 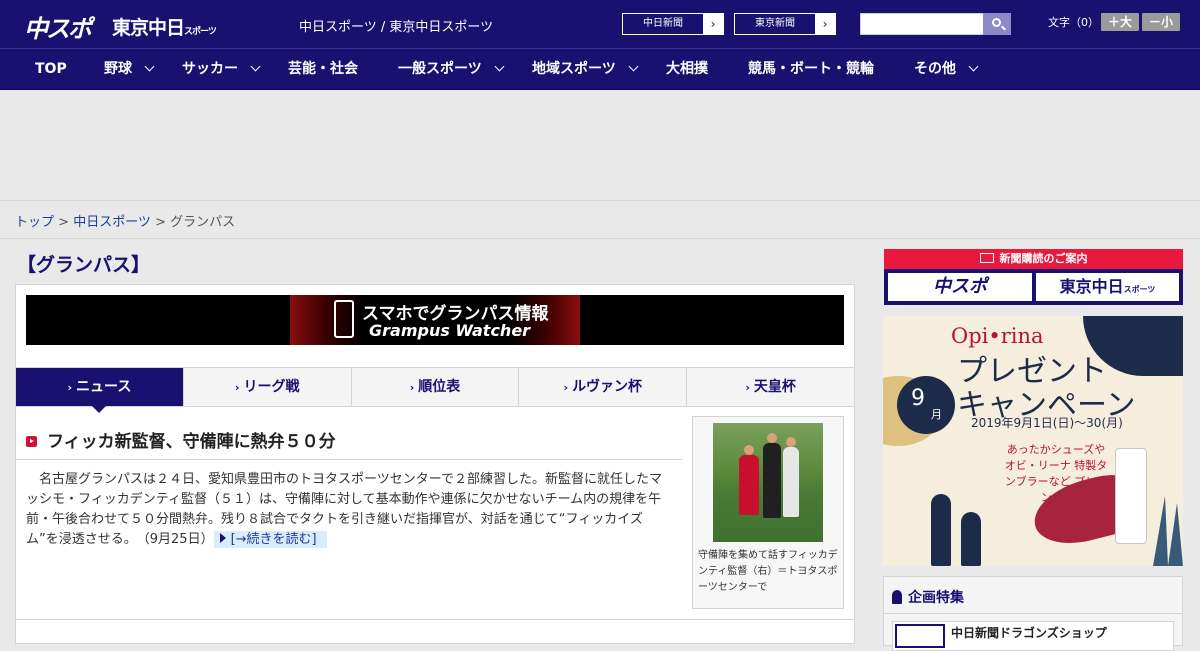 I want to click on search-icon, so click(x=996, y=22).